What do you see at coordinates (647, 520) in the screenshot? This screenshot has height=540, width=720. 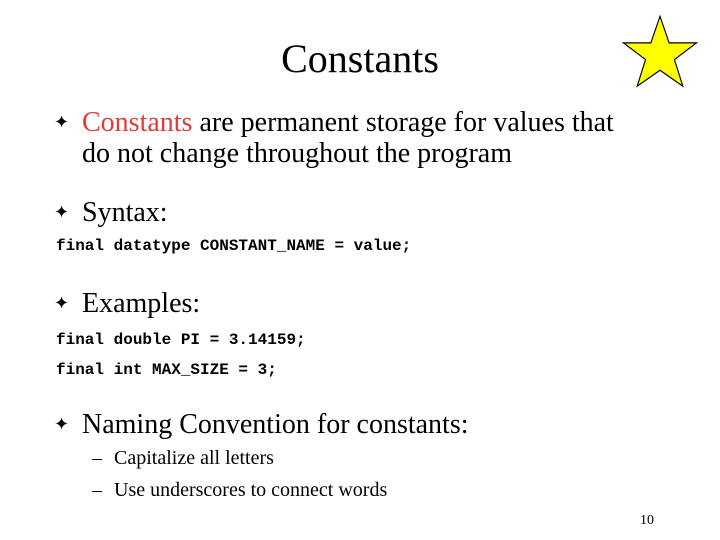 I see `page-number: 10` at bounding box center [647, 520].